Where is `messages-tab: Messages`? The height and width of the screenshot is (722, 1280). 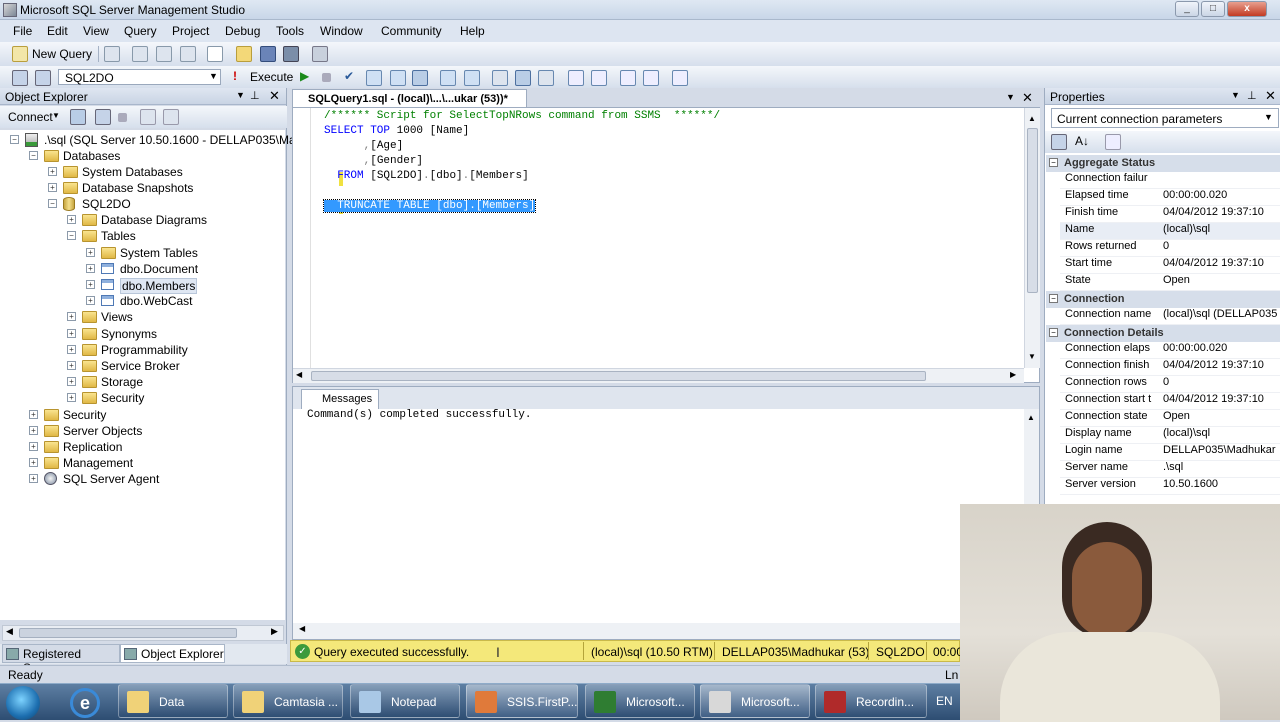 messages-tab: Messages is located at coordinates (340, 399).